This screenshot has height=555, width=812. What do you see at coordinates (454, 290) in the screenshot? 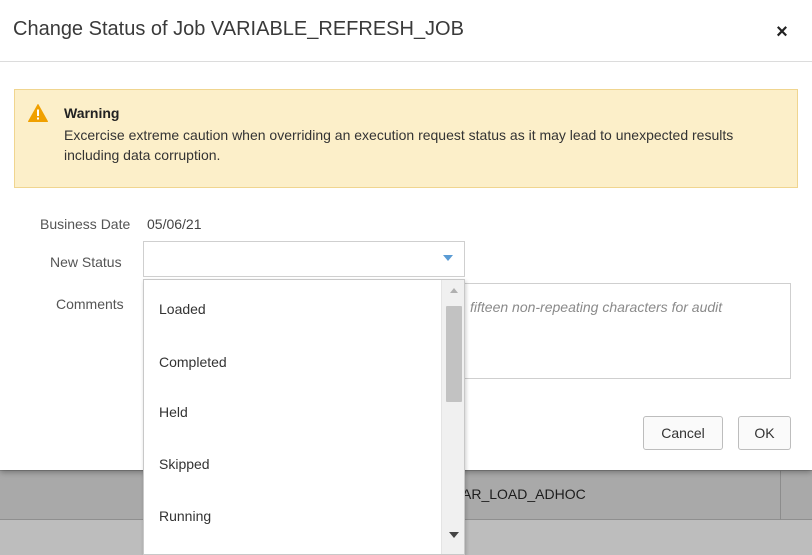
I see `scroll-up-icon` at bounding box center [454, 290].